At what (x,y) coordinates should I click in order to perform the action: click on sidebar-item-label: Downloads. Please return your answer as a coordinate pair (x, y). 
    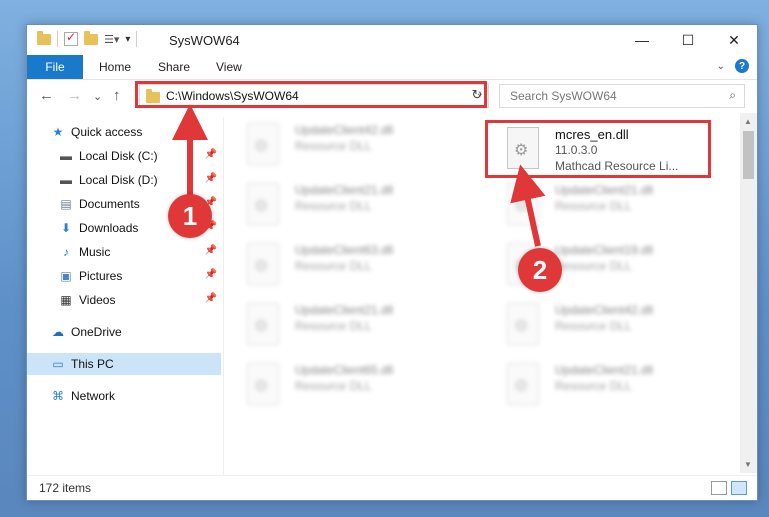
    Looking at the image, I should click on (109, 228).